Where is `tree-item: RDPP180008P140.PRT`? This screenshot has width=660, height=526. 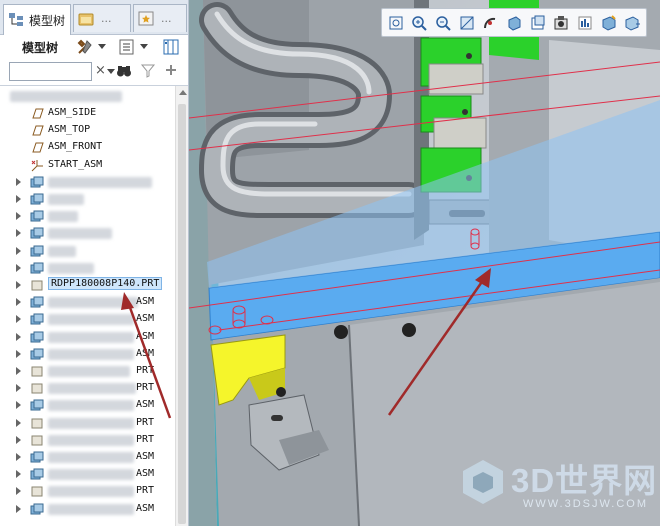
tree-item: RDPP180008P140.PRT is located at coordinates (87, 285).